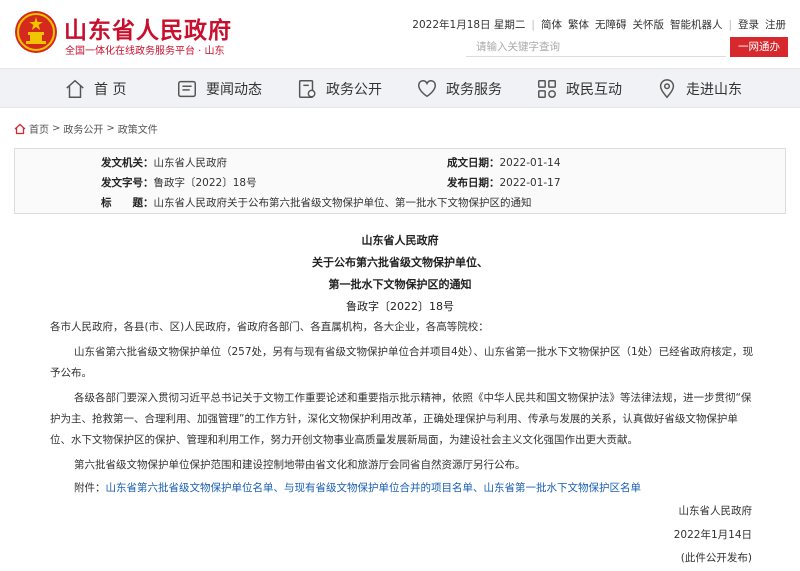  What do you see at coordinates (127, 163) in the screenshot?
I see `issuer-label: 发文机关：` at bounding box center [127, 163].